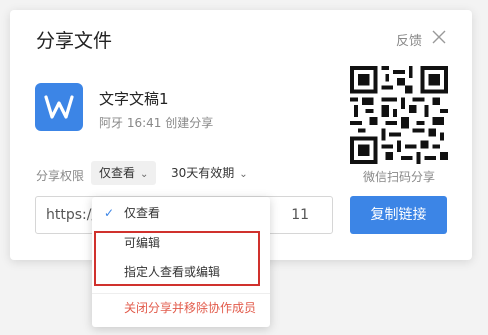 Image resolution: width=488 pixels, height=335 pixels. I want to click on copy-link-button: 复制链接, so click(398, 215).